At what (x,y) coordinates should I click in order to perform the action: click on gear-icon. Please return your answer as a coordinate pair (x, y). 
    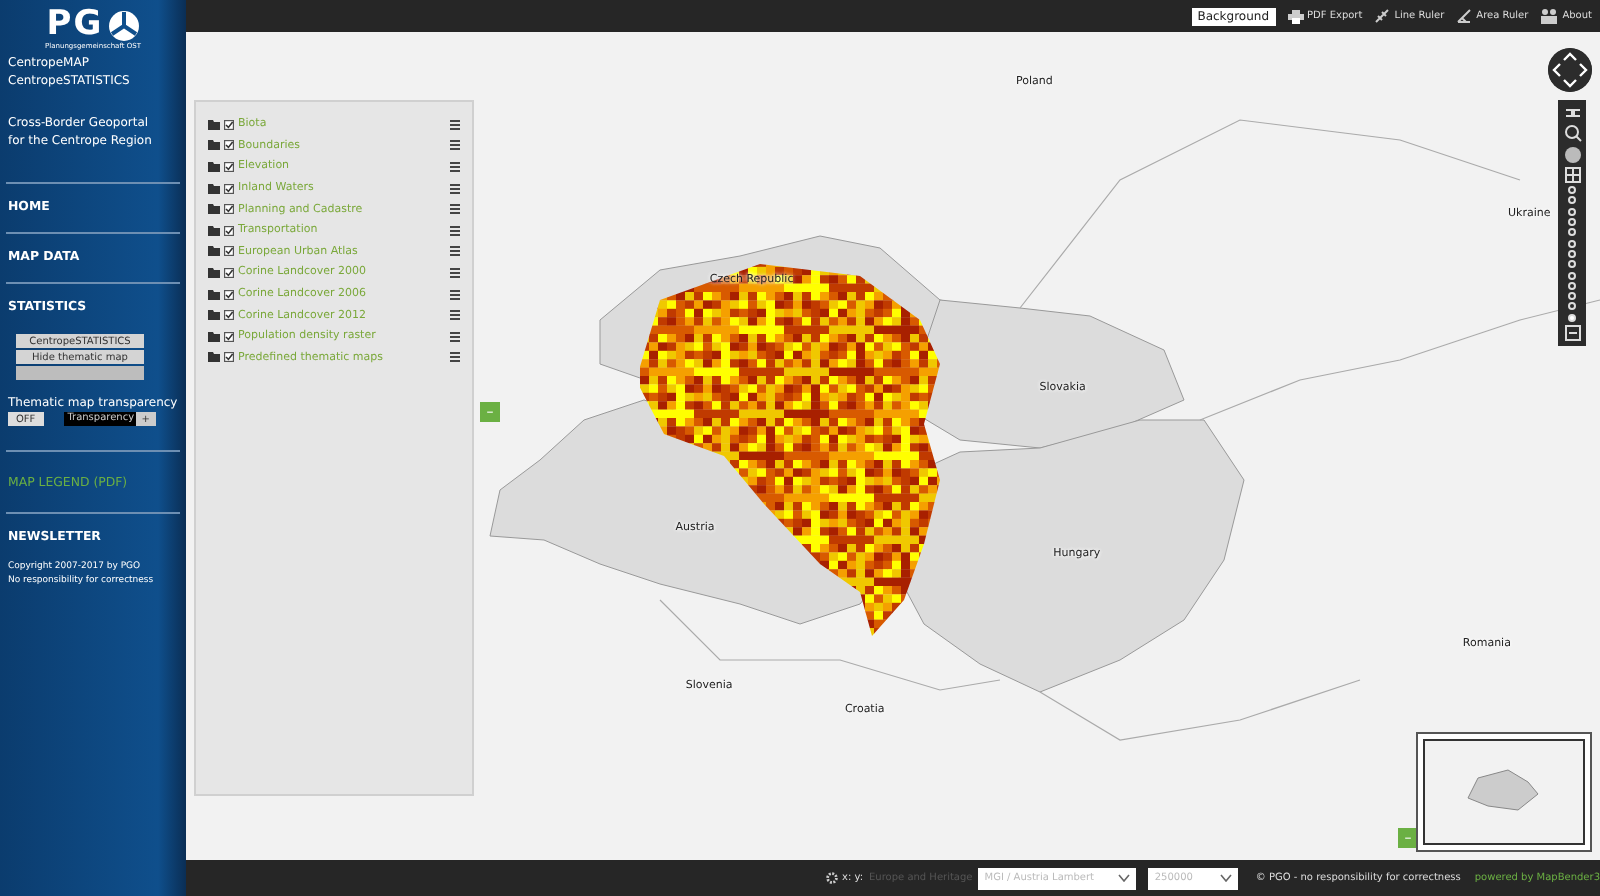
    Looking at the image, I should click on (832, 878).